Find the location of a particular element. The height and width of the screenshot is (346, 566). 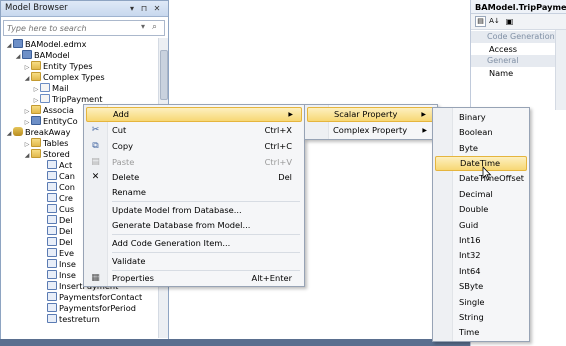

category-code-generation: Code Generation is located at coordinates (513, 37).